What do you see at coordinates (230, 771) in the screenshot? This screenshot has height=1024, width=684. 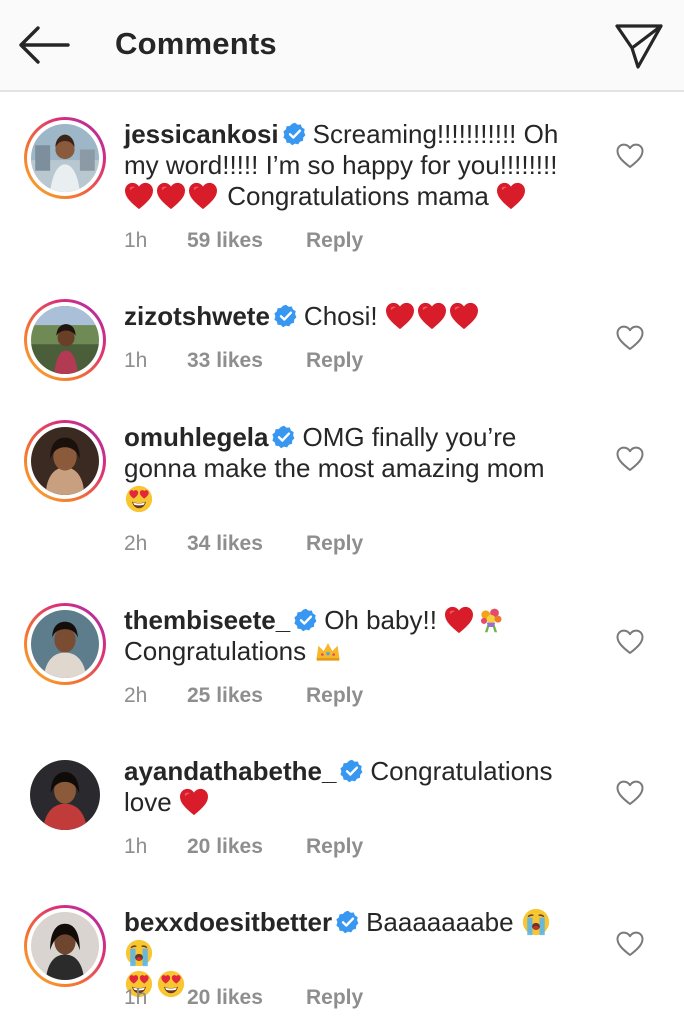 I see `username: ayandathabethe_` at bounding box center [230, 771].